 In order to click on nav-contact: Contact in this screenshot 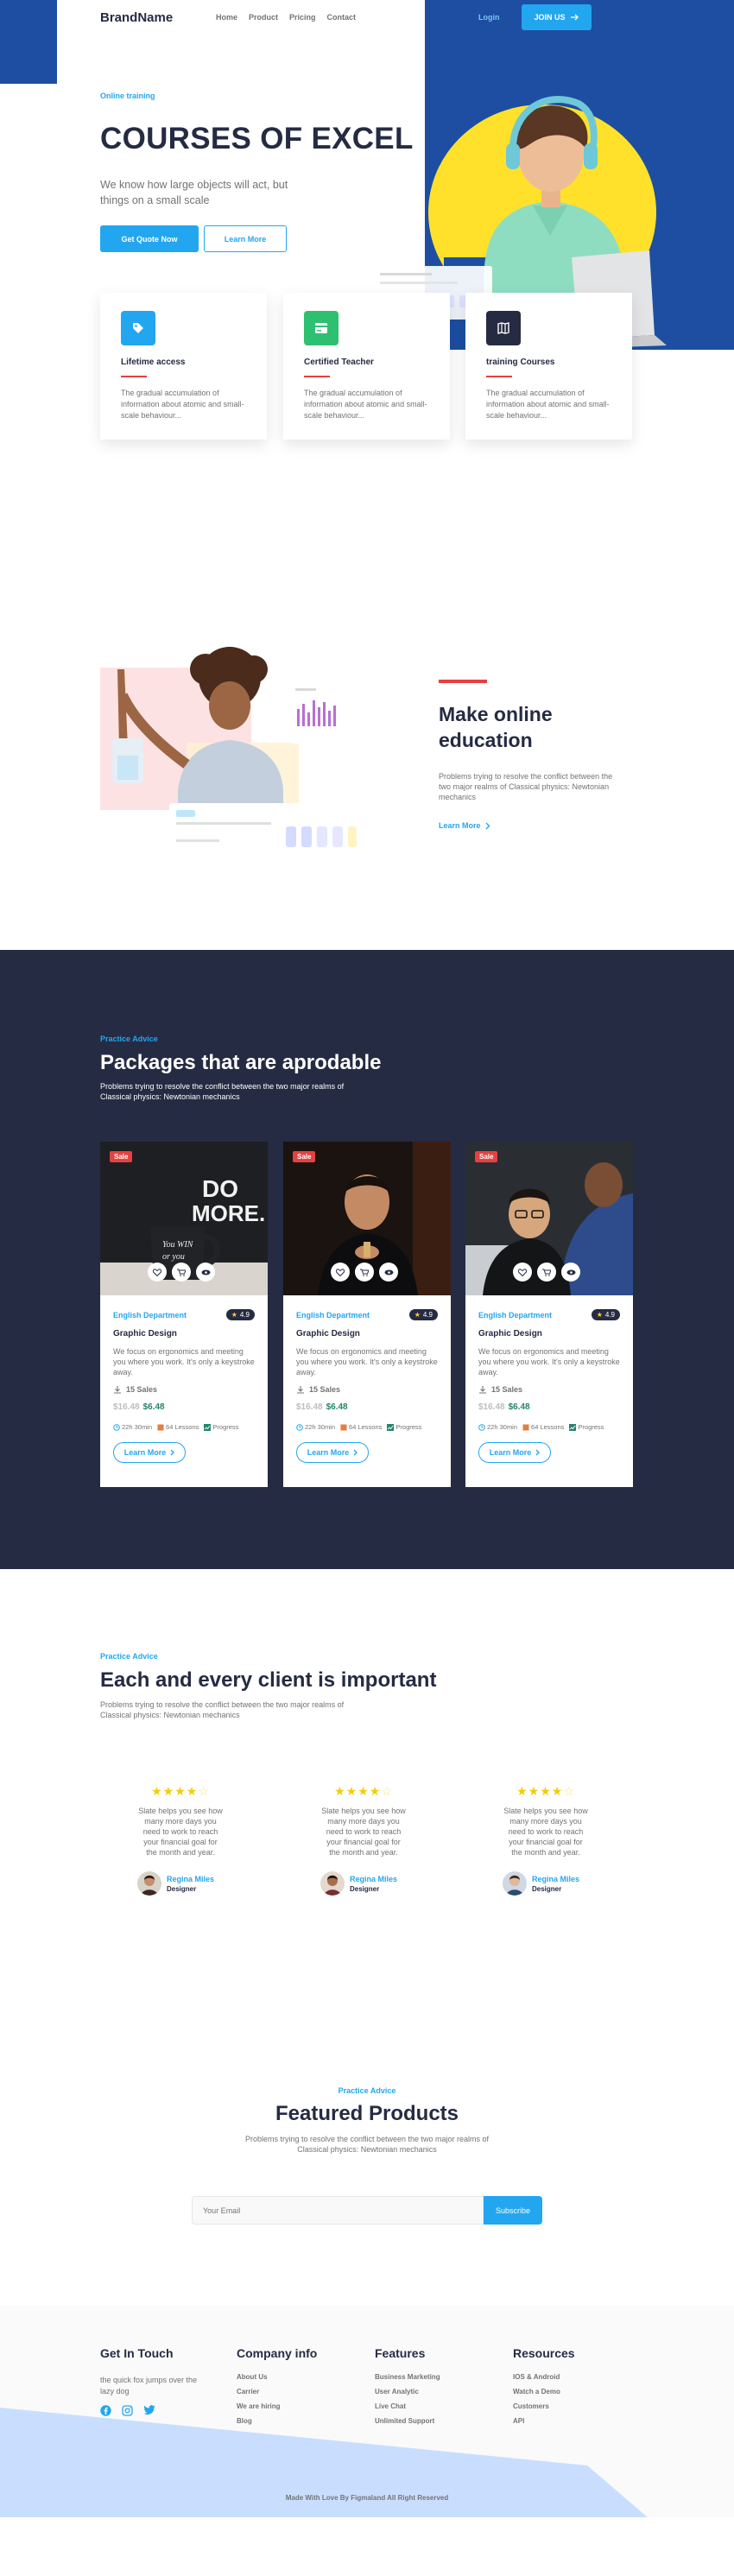, I will do `click(342, 17)`.